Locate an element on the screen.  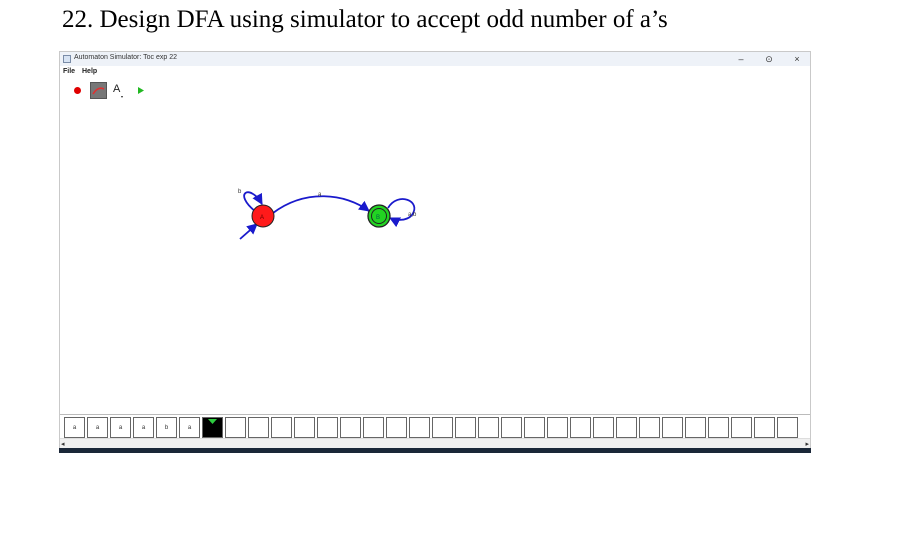
menu-file: File is located at coordinates (69, 71).